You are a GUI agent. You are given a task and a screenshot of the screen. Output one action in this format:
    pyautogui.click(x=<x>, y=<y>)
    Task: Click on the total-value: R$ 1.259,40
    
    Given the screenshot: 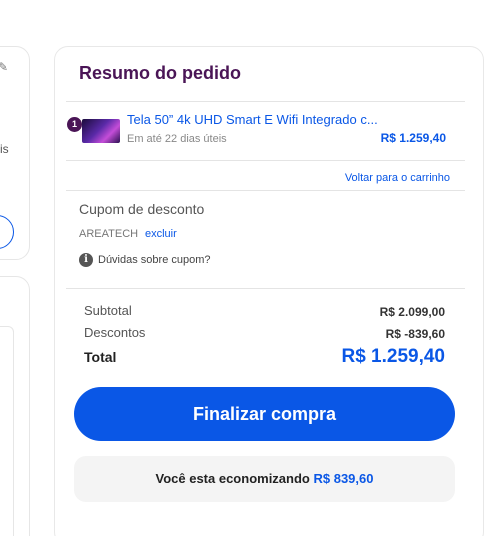 What is the action you would take?
    pyautogui.click(x=393, y=356)
    